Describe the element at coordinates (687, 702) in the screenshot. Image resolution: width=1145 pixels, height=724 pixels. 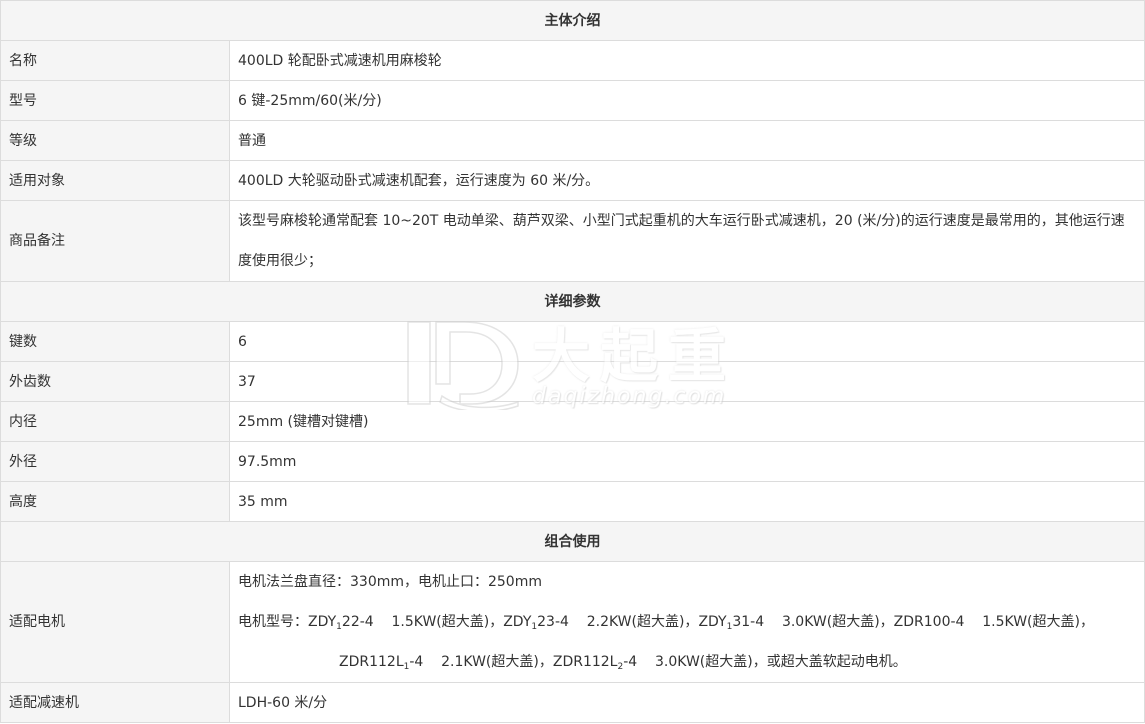
I see `value-reducer: LDH-60 米/分` at that location.